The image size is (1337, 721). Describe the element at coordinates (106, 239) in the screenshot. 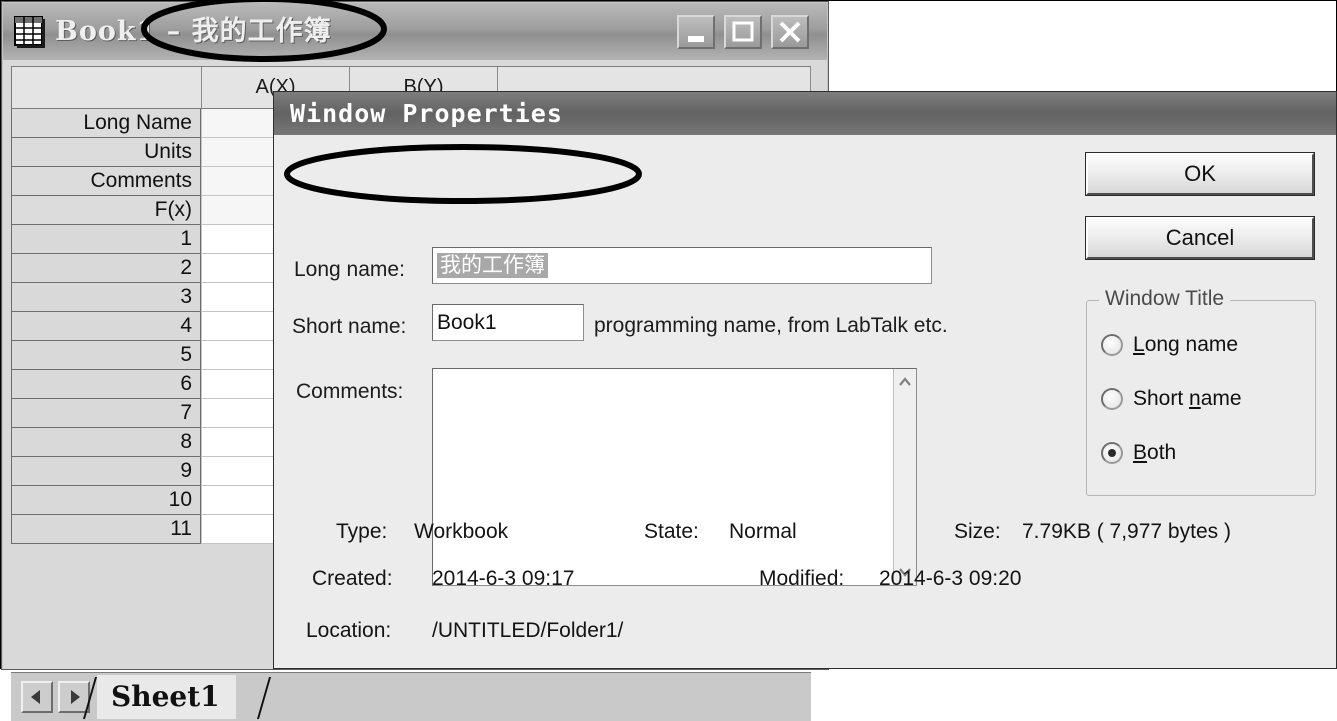

I see `row-header: 1` at that location.